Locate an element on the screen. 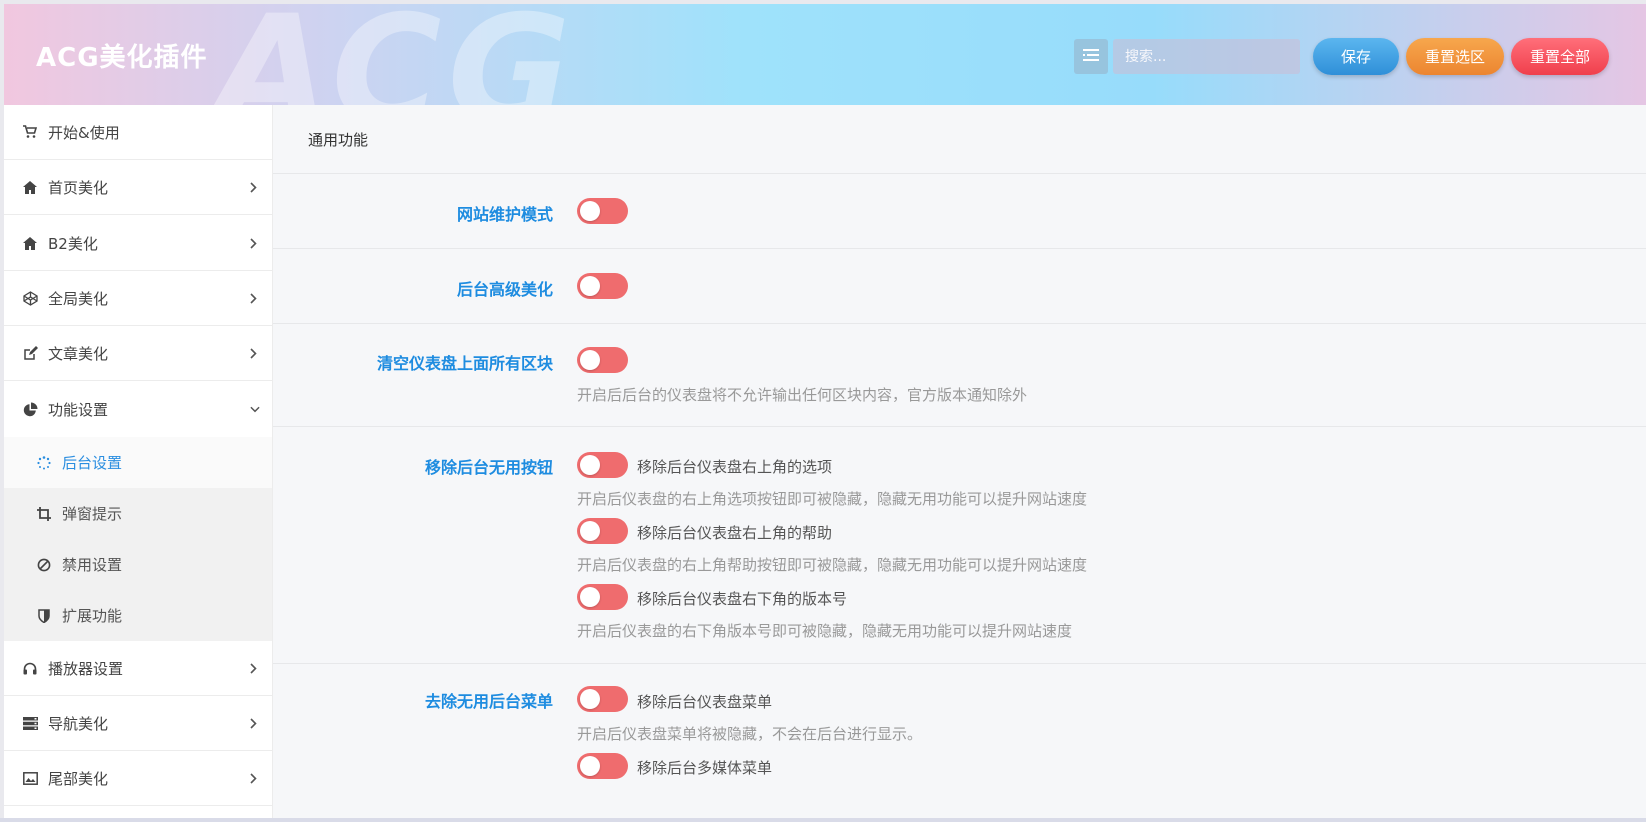 Image resolution: width=1646 pixels, height=822 pixels. list-icon is located at coordinates (1091, 56).